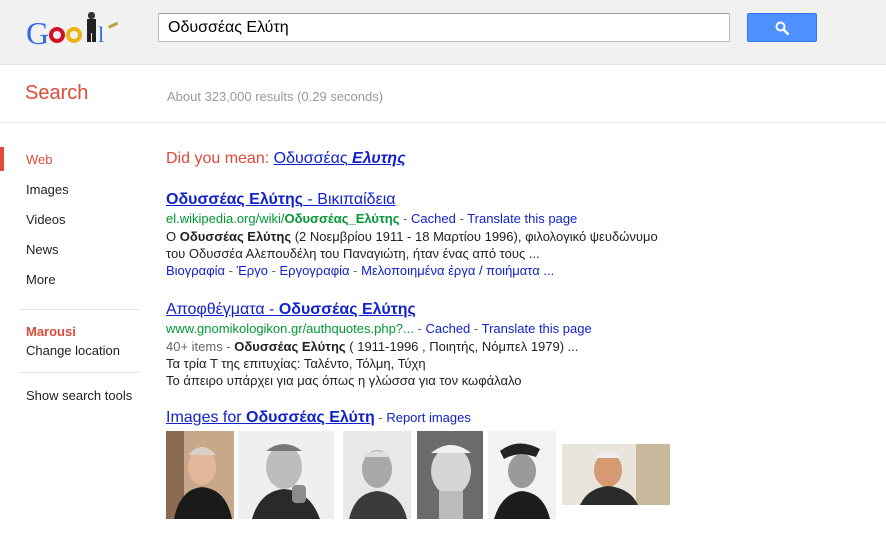  I want to click on suggestion-emph: Ελυτης, so click(379, 158).